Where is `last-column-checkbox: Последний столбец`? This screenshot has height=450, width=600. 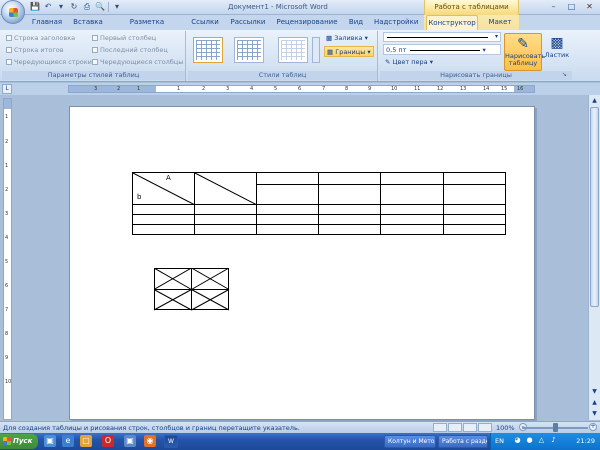
last-column-checkbox: Последний столбец is located at coordinates (130, 50).